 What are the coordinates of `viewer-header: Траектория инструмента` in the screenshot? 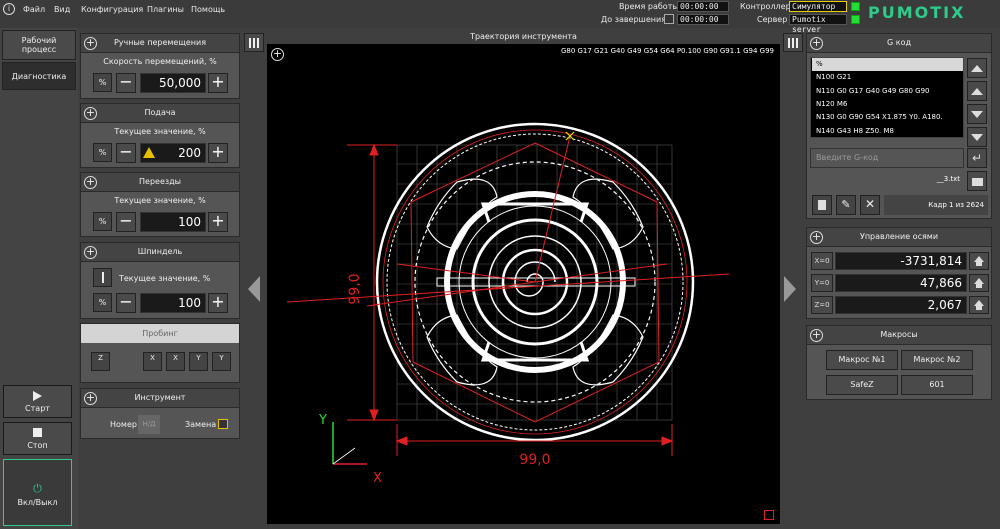 It's located at (523, 36).